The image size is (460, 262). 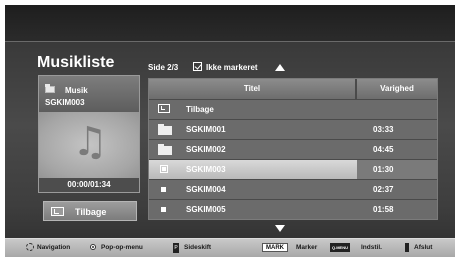 What do you see at coordinates (206, 149) in the screenshot?
I see `row-title: SGKIM002` at bounding box center [206, 149].